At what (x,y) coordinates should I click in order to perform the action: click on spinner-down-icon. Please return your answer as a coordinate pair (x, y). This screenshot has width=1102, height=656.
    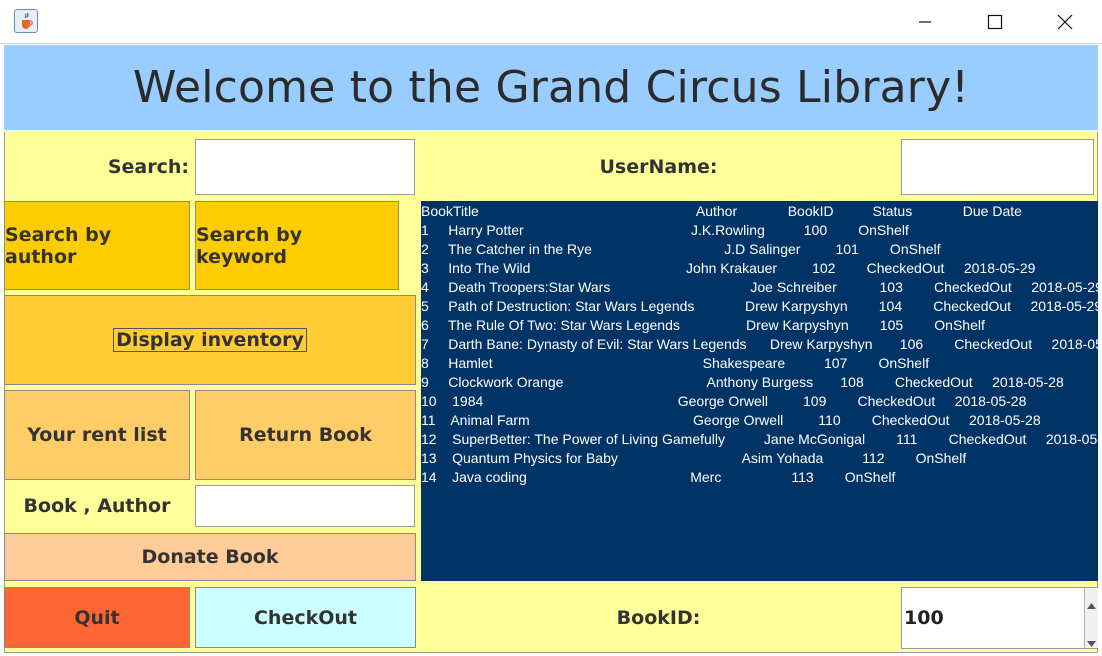
    Looking at the image, I should click on (1091, 641).